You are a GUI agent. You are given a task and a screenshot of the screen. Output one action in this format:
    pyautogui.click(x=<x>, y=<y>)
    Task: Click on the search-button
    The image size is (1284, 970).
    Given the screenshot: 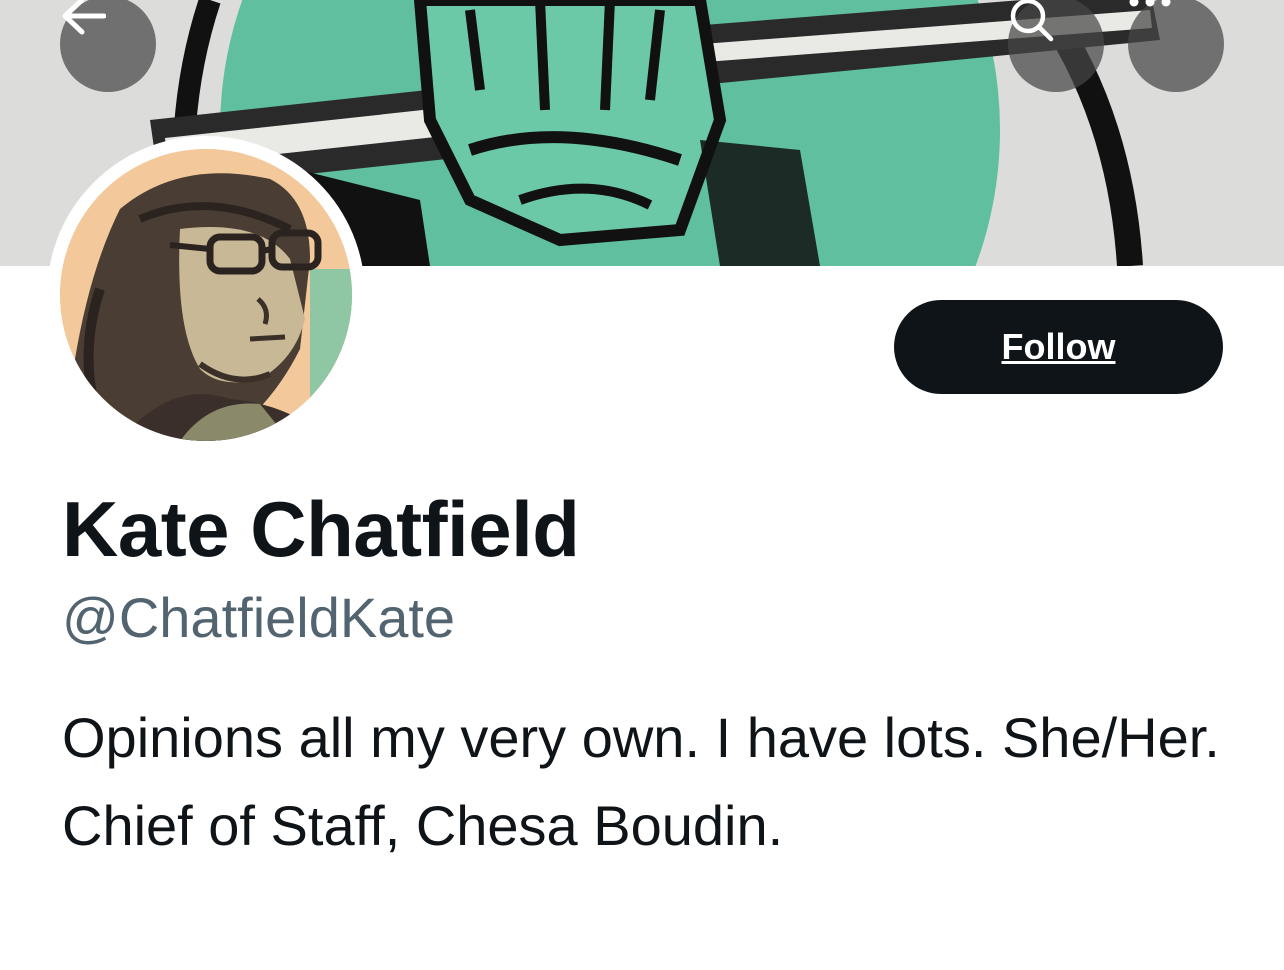 What is the action you would take?
    pyautogui.click(x=1056, y=46)
    